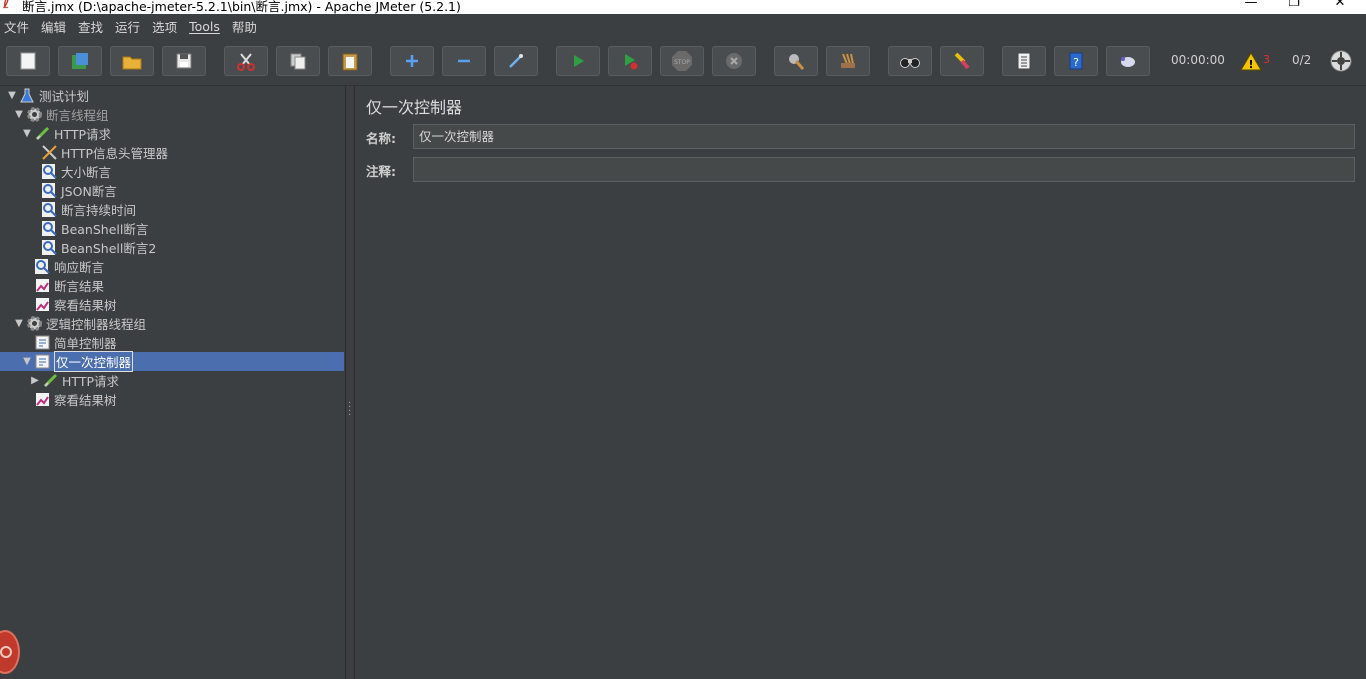 Image resolution: width=1366 pixels, height=679 pixels. I want to click on menu-tools: Tools, so click(204, 26).